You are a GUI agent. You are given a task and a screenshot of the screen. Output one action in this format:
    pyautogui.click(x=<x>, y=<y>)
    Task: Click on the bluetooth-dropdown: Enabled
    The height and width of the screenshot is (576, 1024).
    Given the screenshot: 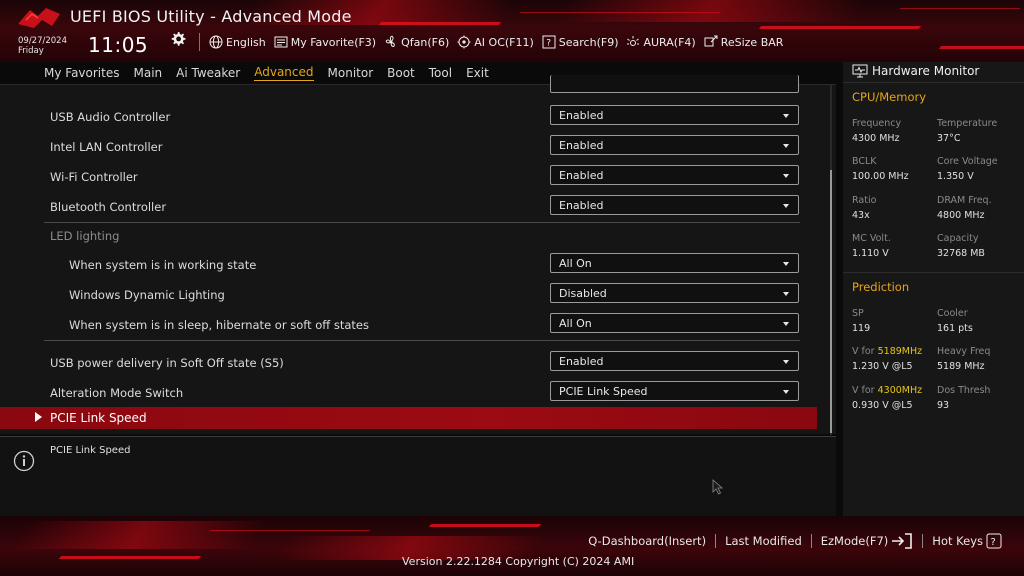 What is the action you would take?
    pyautogui.click(x=674, y=205)
    